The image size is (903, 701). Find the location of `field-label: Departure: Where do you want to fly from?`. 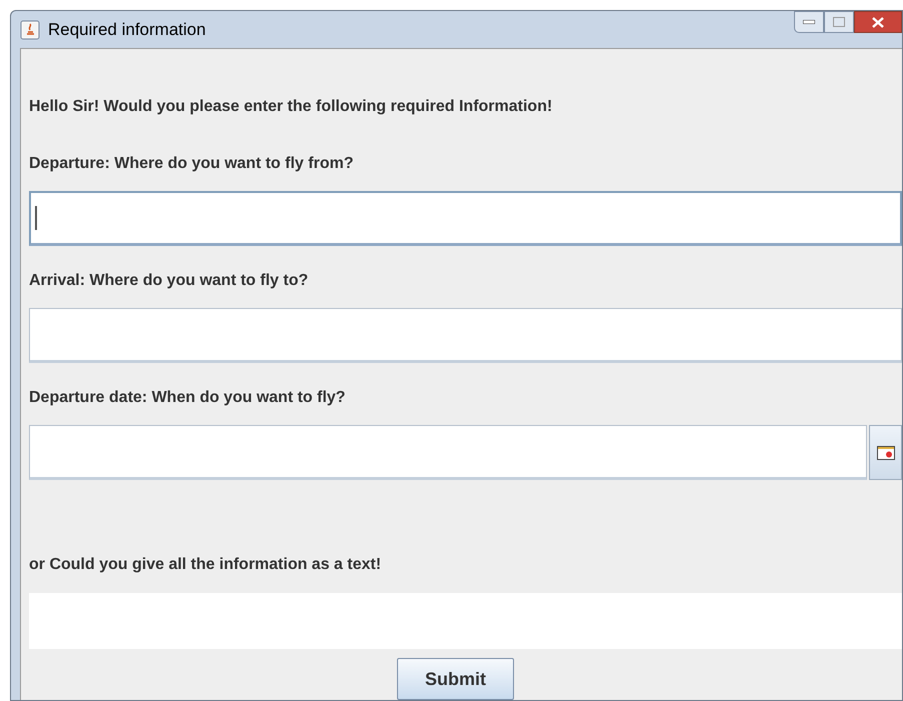

field-label: Departure: Where do you want to fly from? is located at coordinates (191, 164).